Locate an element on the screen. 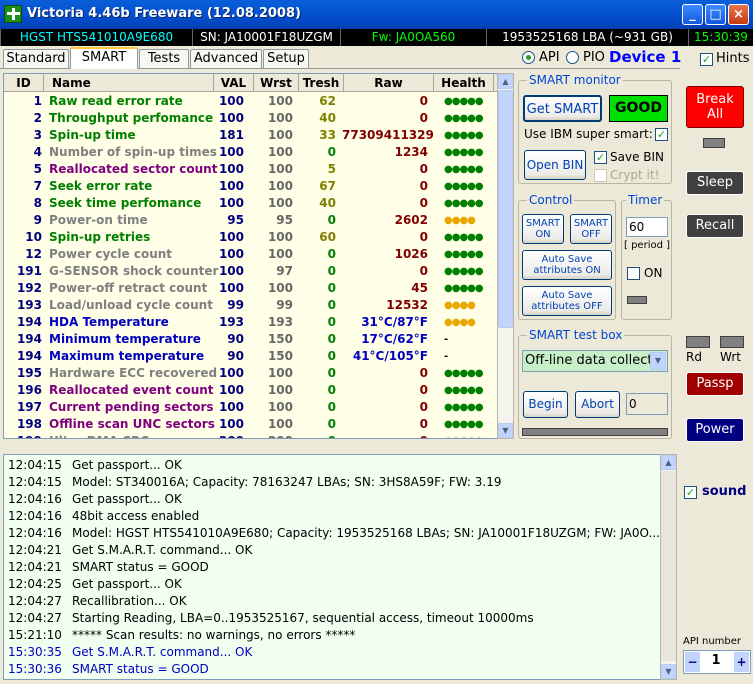  cell-name: Maximum temperature is located at coordinates (127, 356).